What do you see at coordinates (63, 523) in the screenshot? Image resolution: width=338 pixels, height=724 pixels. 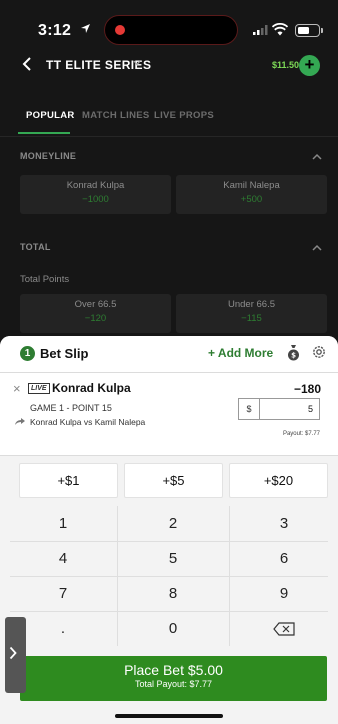 I see `key-1: 1` at bounding box center [63, 523].